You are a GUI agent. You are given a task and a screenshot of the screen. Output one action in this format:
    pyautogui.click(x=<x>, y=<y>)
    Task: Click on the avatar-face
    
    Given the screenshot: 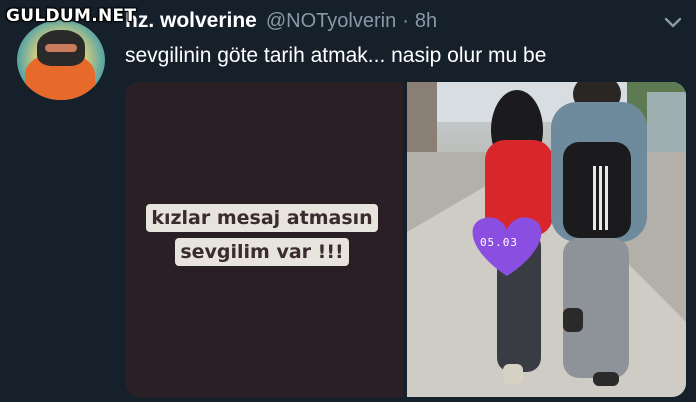 What is the action you would take?
    pyautogui.click(x=61, y=48)
    